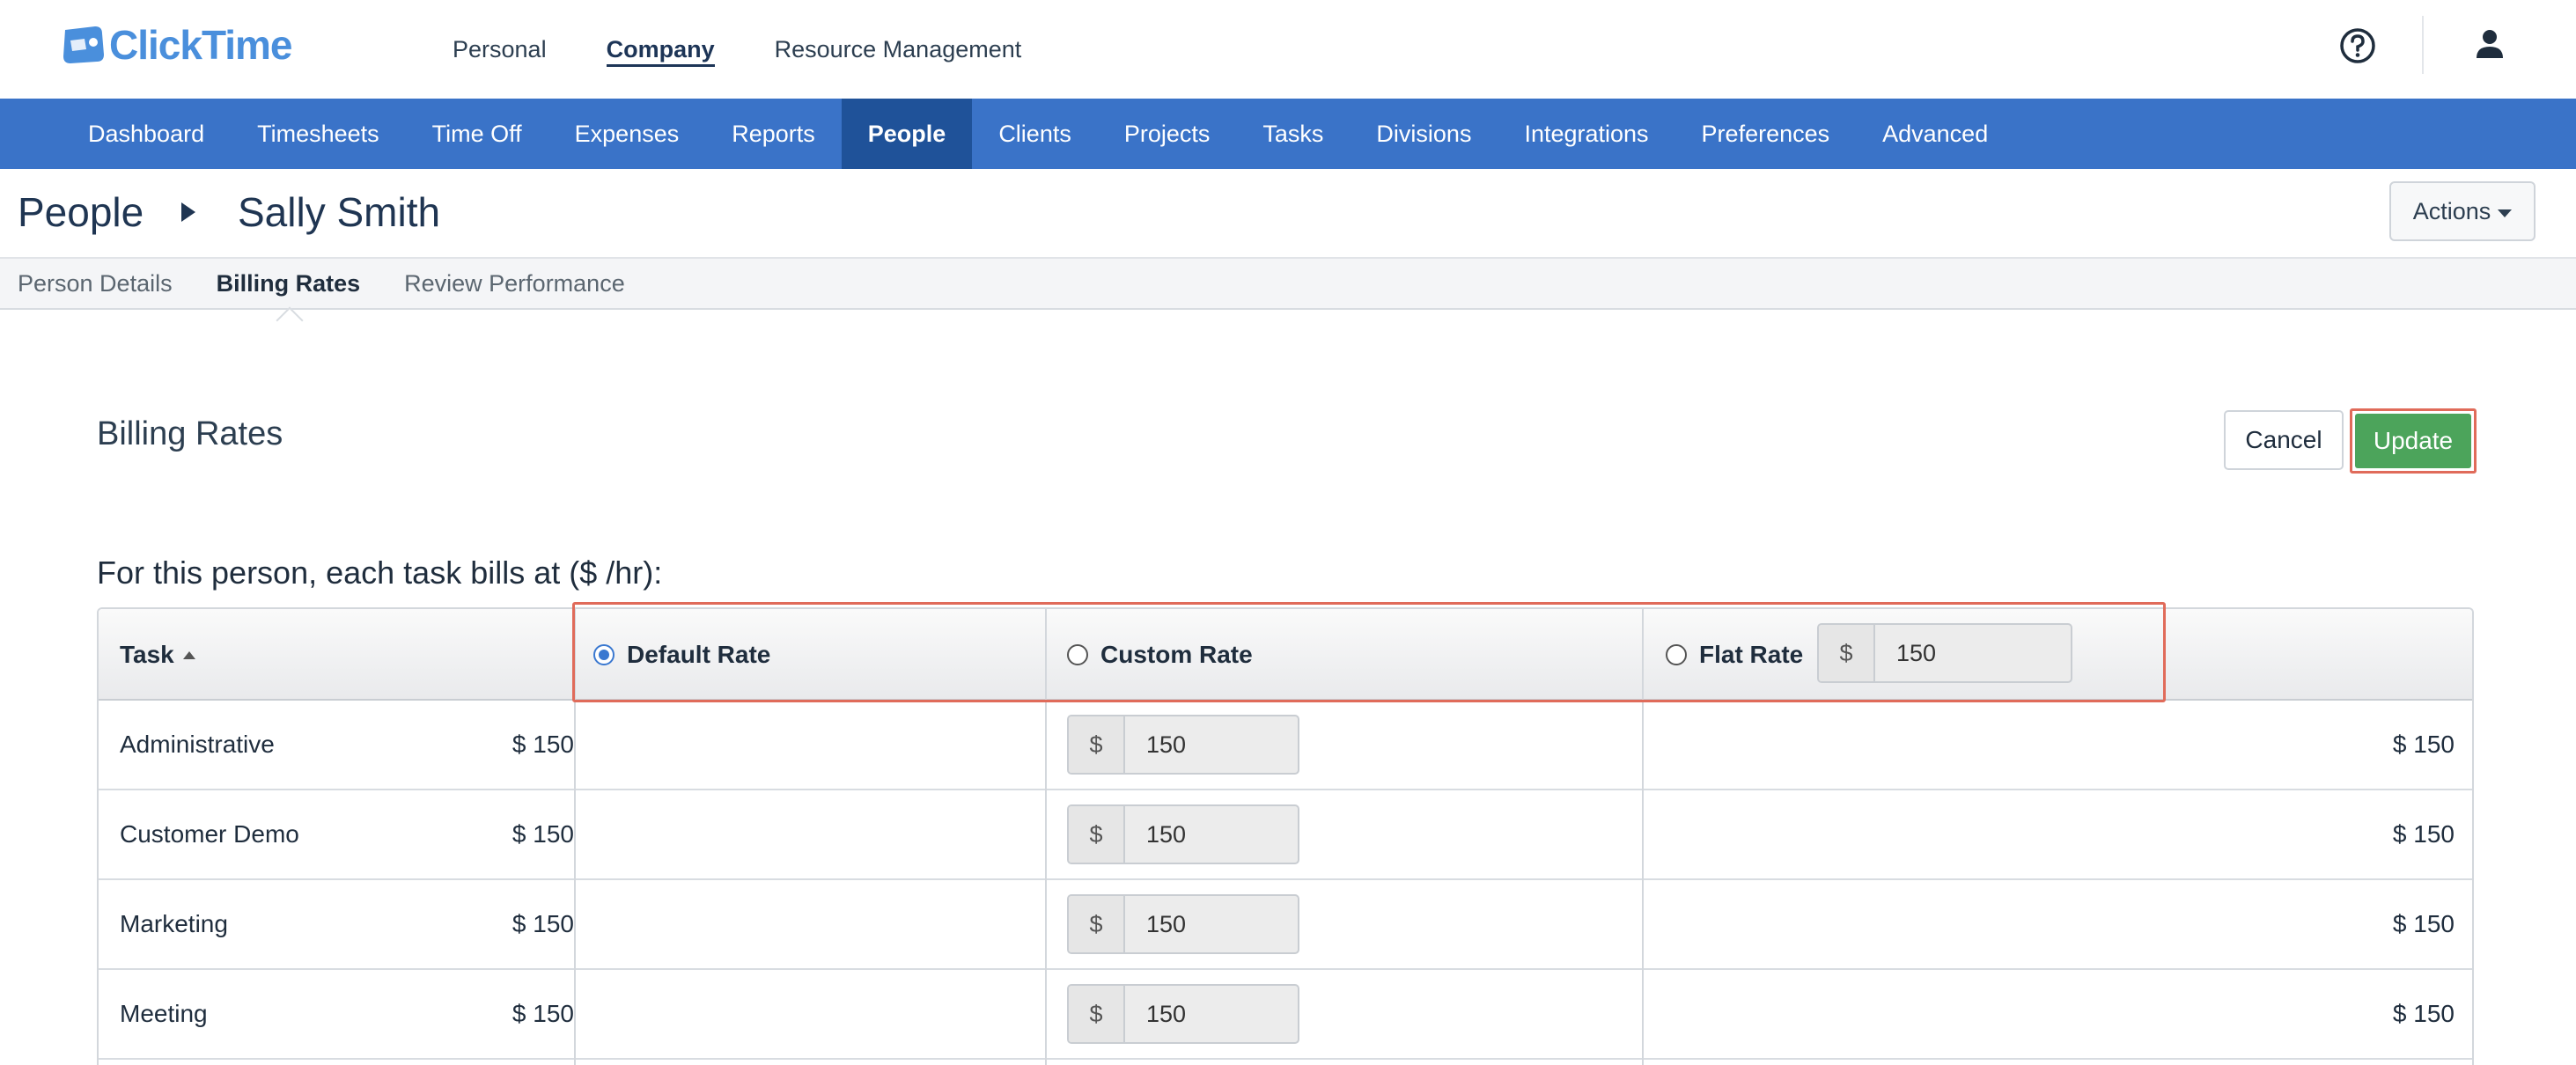 The width and height of the screenshot is (2576, 1065). I want to click on section-title: Billing Rates, so click(190, 433).